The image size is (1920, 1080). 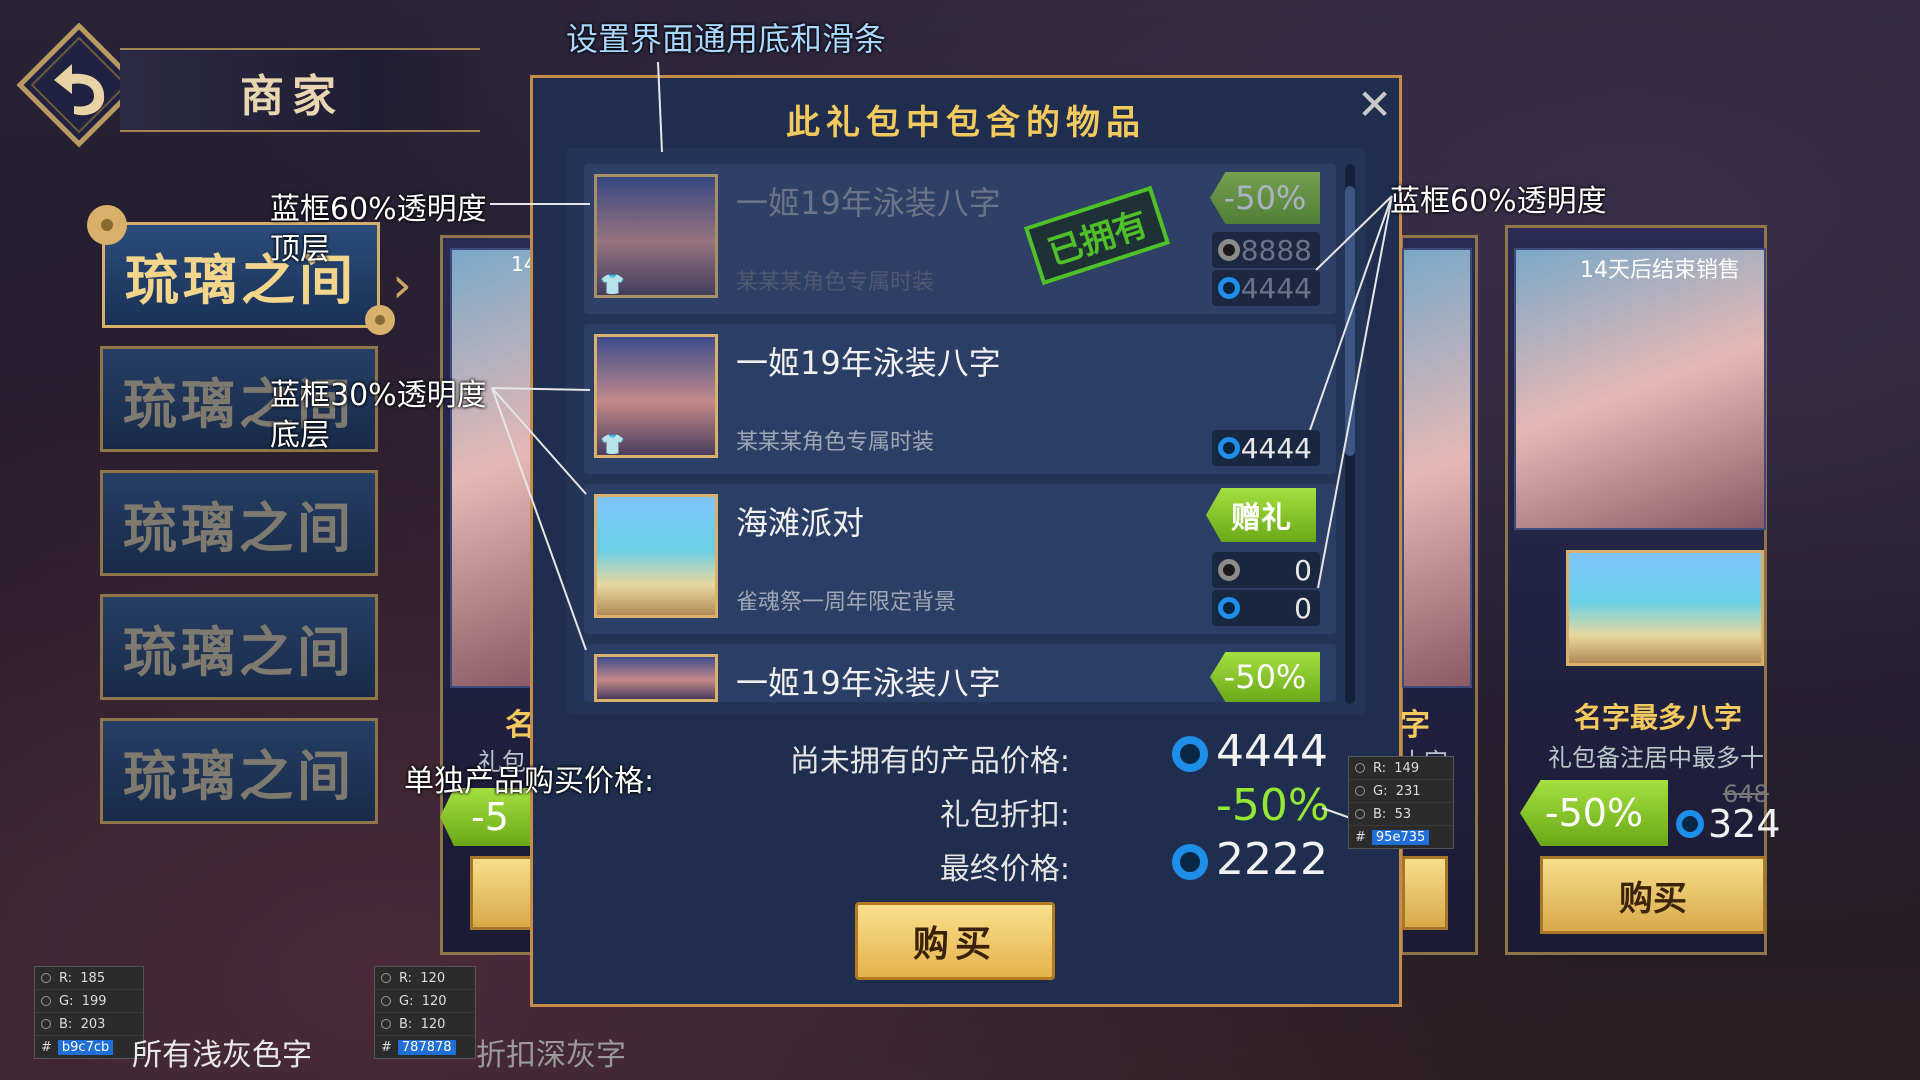 What do you see at coordinates (1498, 201) in the screenshot?
I see `annotation-right: 蓝框60%透明度` at bounding box center [1498, 201].